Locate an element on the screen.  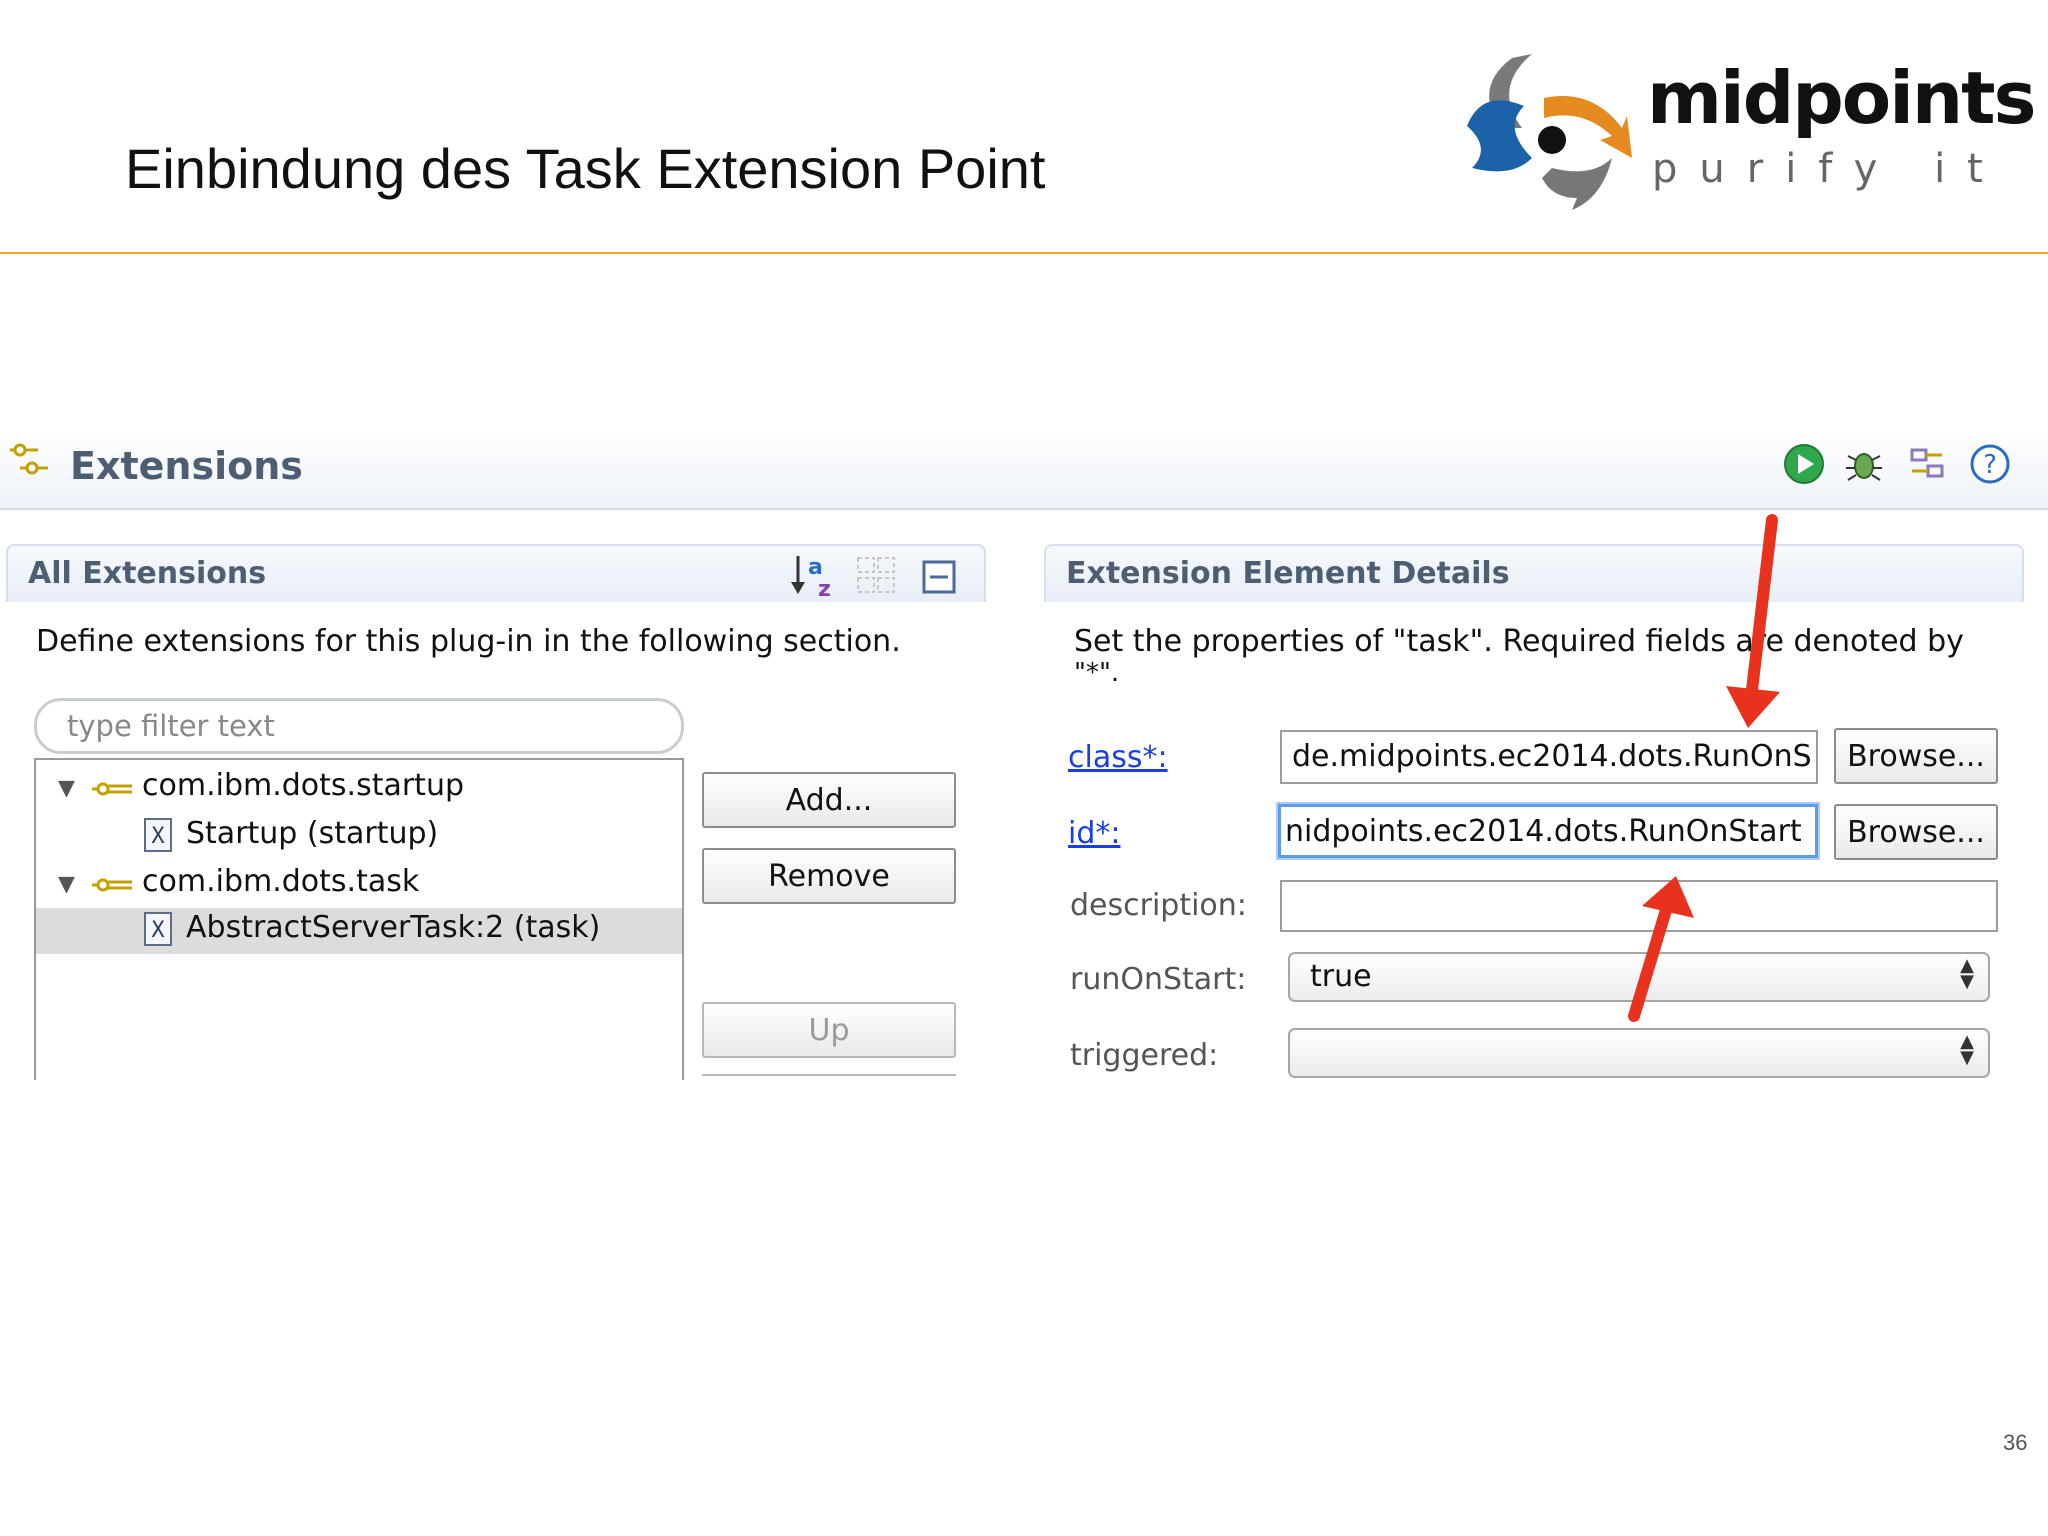
editor-title: Extensions is located at coordinates (186, 466).